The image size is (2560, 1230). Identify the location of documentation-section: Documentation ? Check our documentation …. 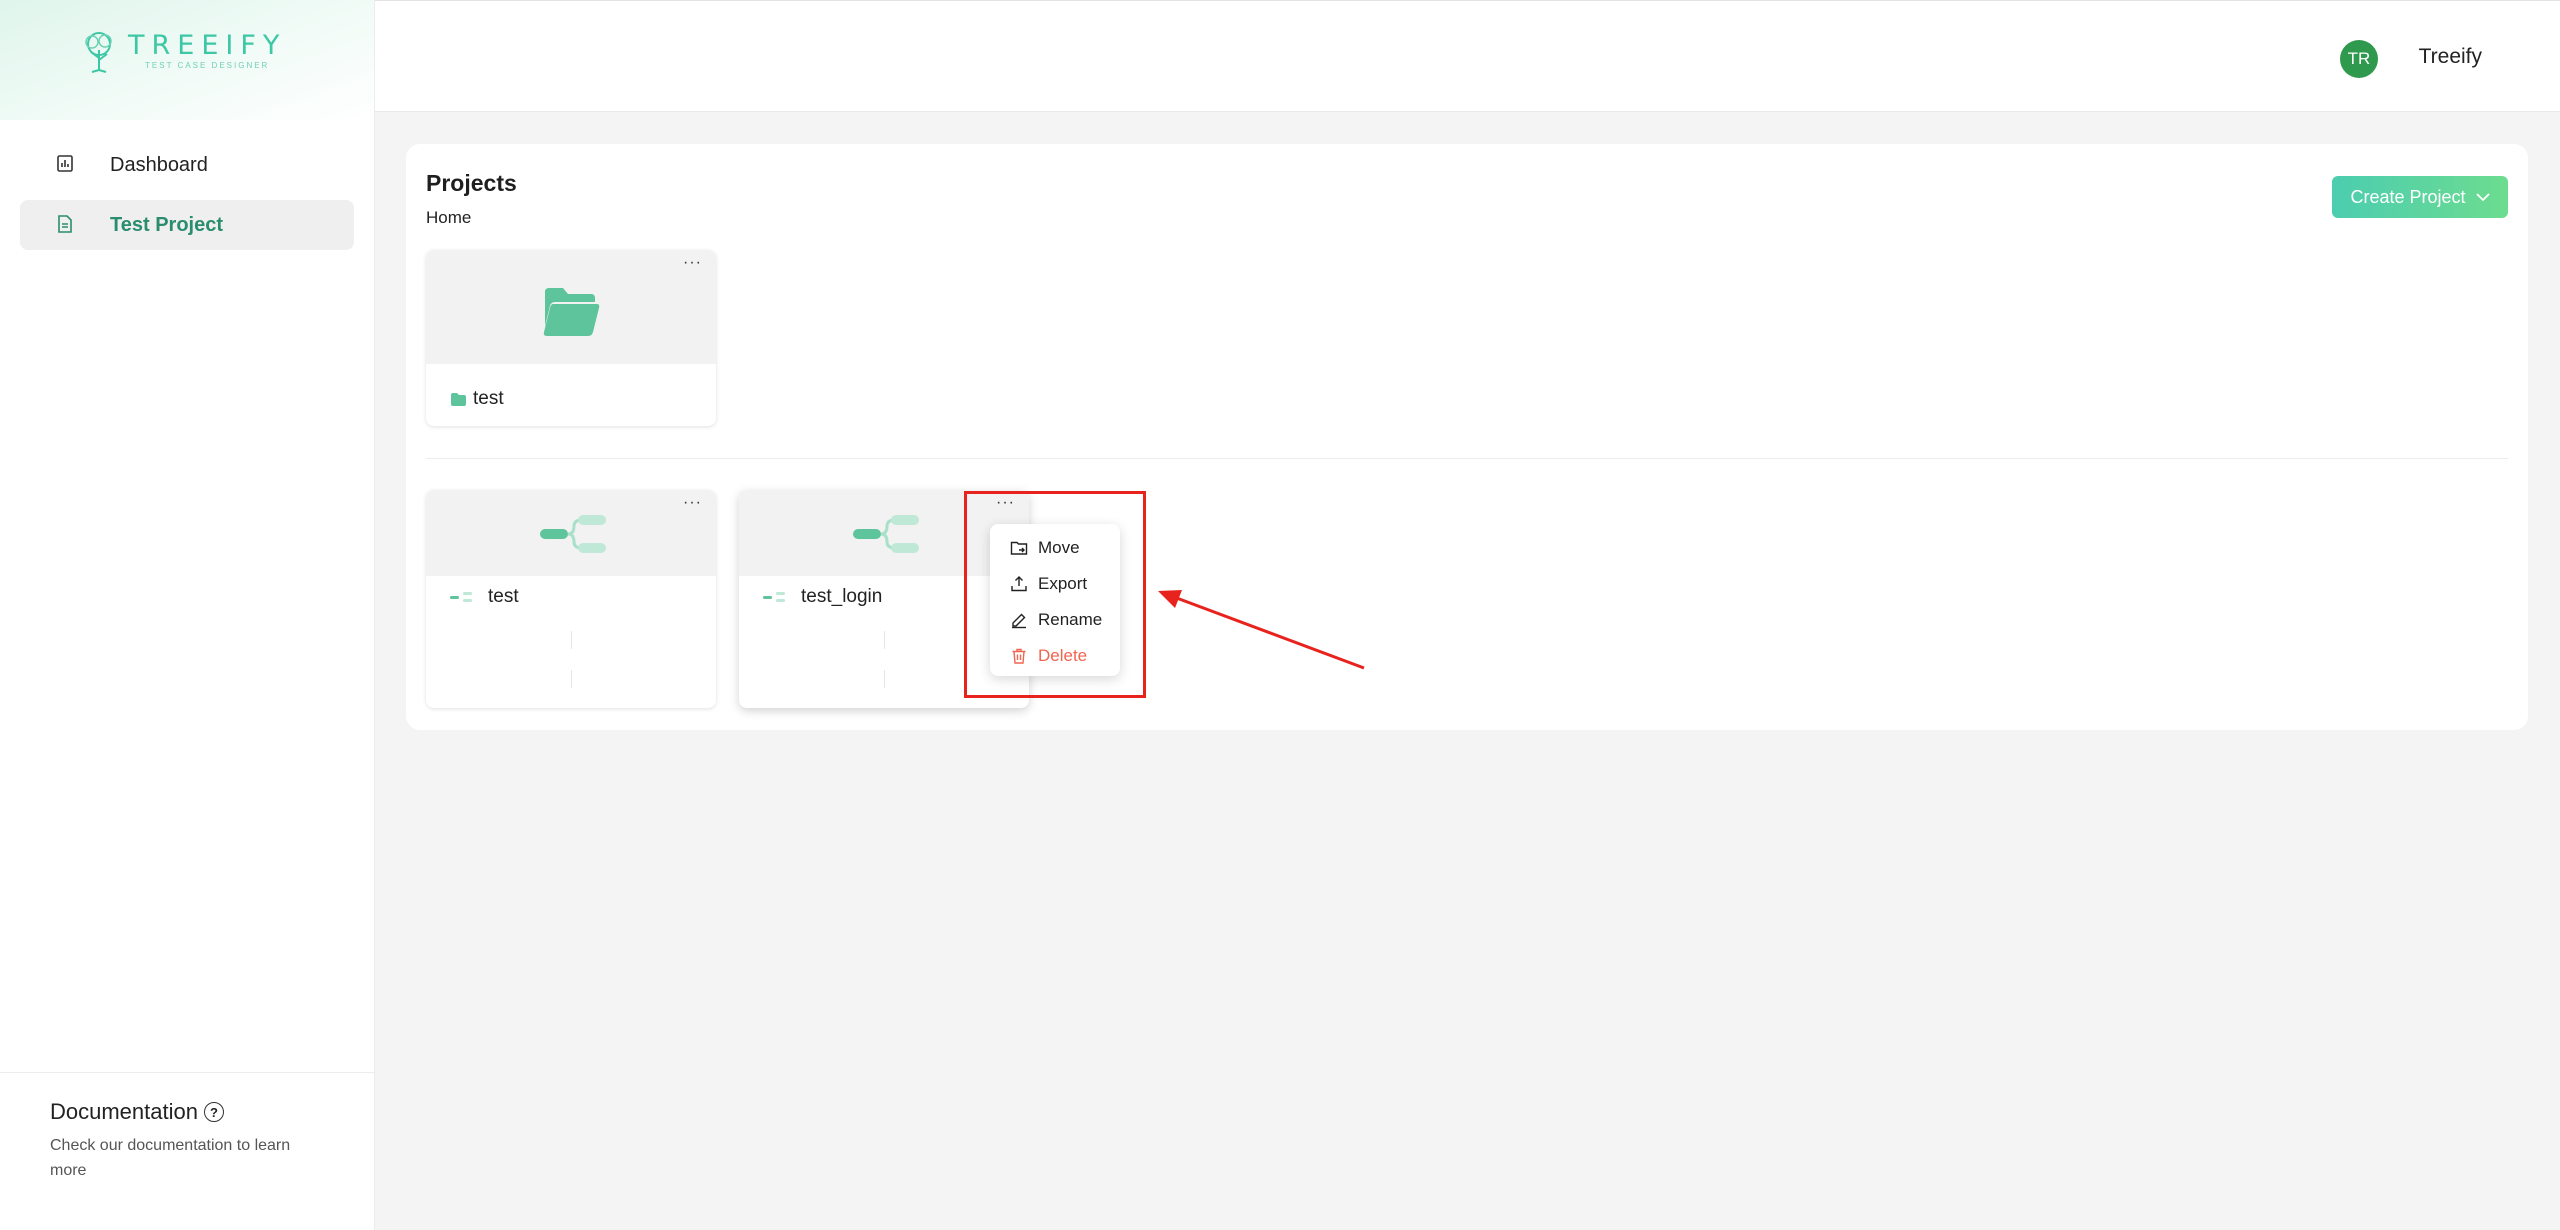
(187, 1140).